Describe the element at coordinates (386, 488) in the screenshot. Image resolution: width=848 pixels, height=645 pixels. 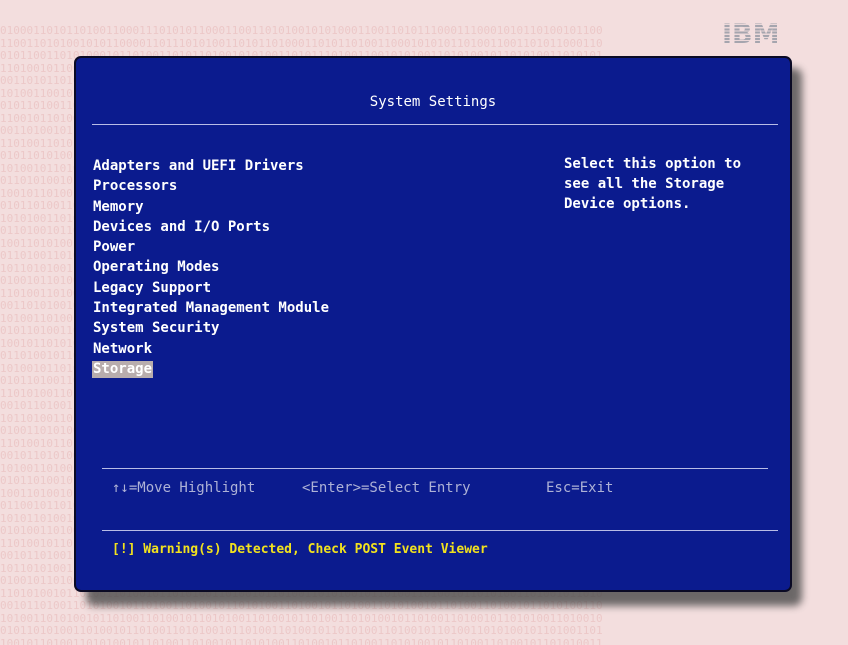
I see `select-entry-hint: <Enter>=Select Entry` at that location.